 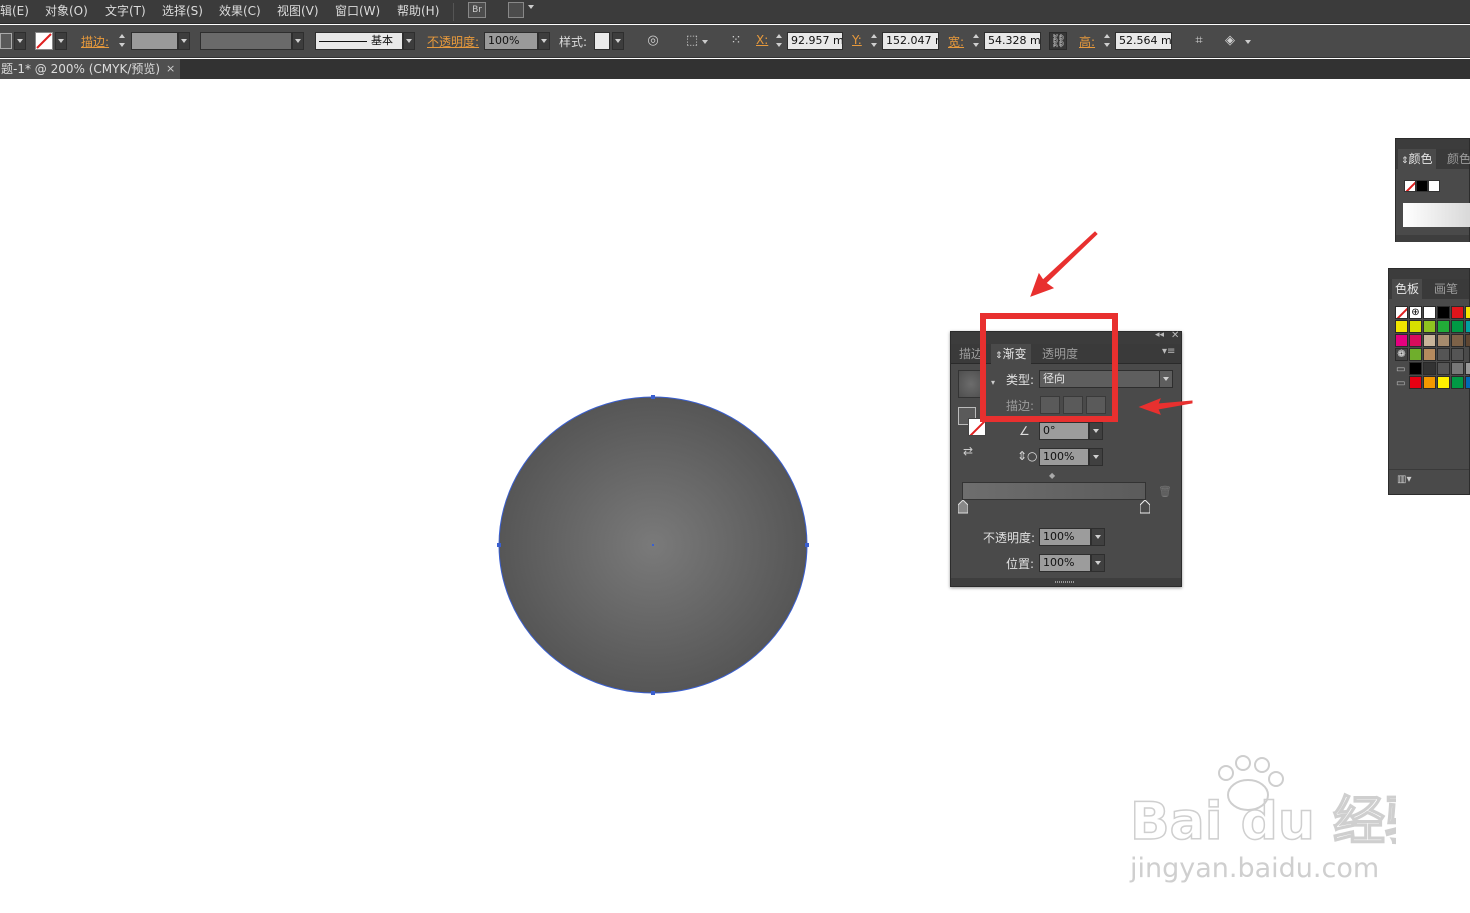 What do you see at coordinates (1096, 457) in the screenshot?
I see `aspect-ratio-dropdown` at bounding box center [1096, 457].